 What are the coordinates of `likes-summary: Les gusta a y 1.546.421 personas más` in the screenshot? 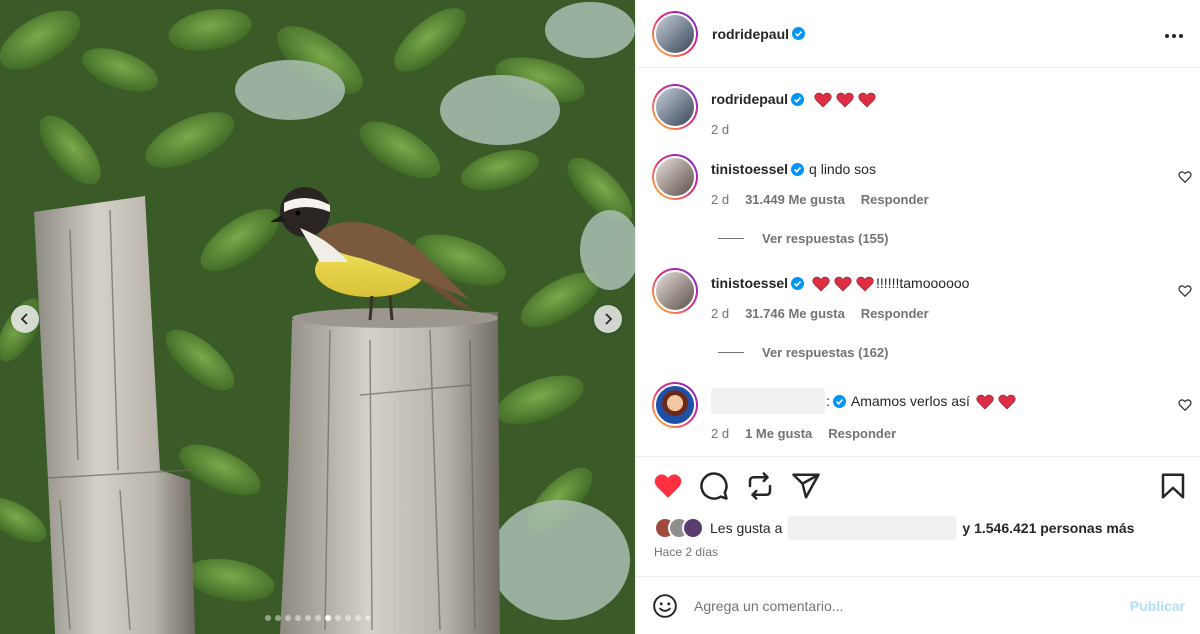 It's located at (894, 528).